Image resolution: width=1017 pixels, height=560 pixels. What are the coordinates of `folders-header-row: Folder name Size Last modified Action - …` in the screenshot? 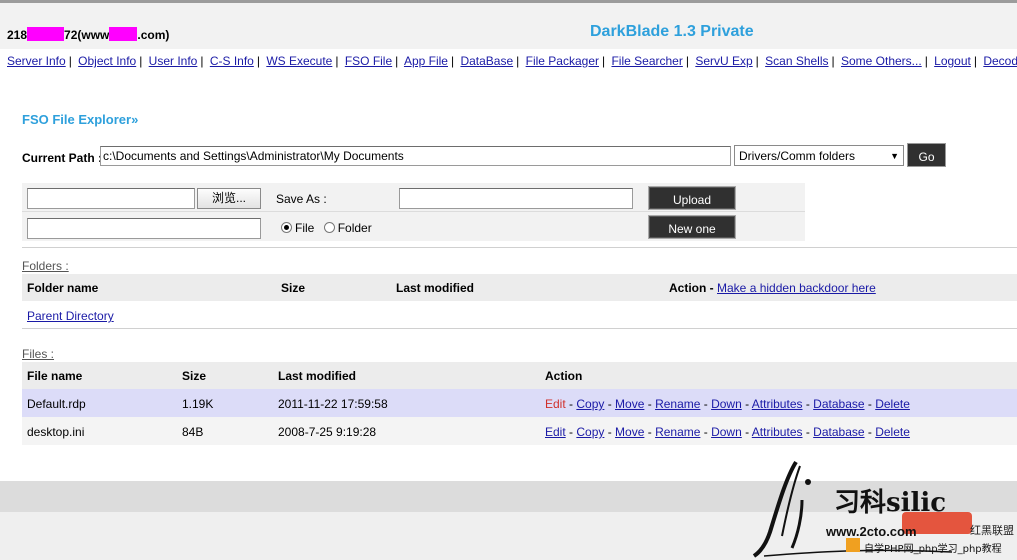 It's located at (519, 287).